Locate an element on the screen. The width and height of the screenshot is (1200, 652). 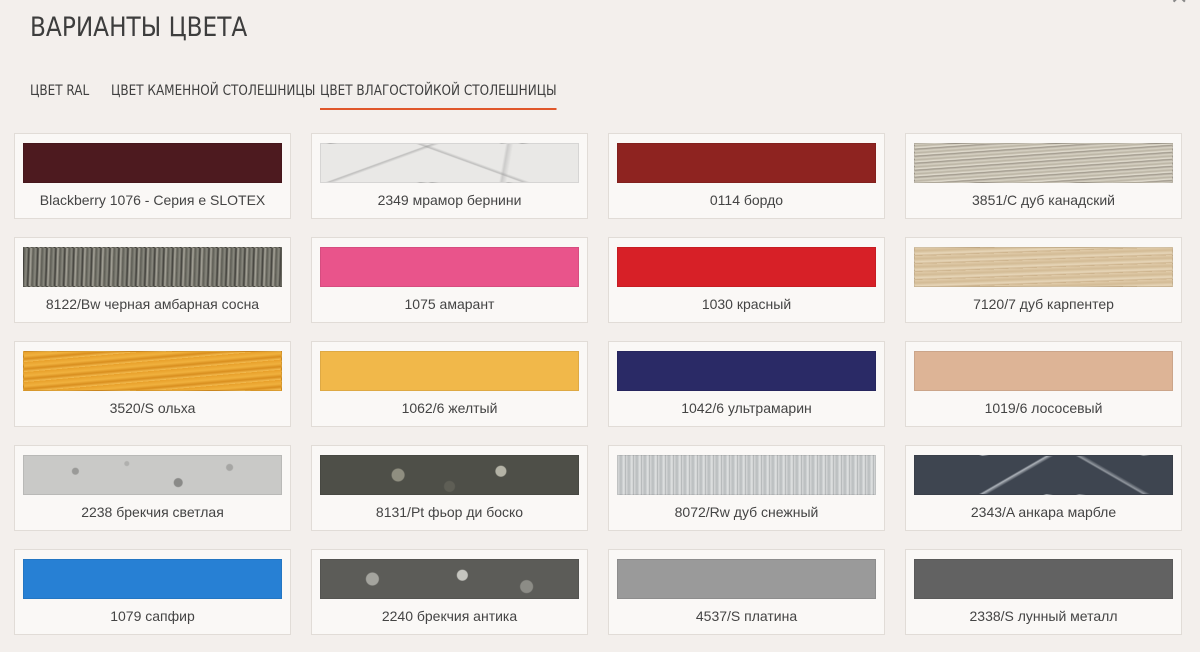
tab-moisture-resistant-countertop: ЦВЕТ ВЛАГОСТОЙКОЙ СТОЛЕШНИЦЫ is located at coordinates (438, 95).